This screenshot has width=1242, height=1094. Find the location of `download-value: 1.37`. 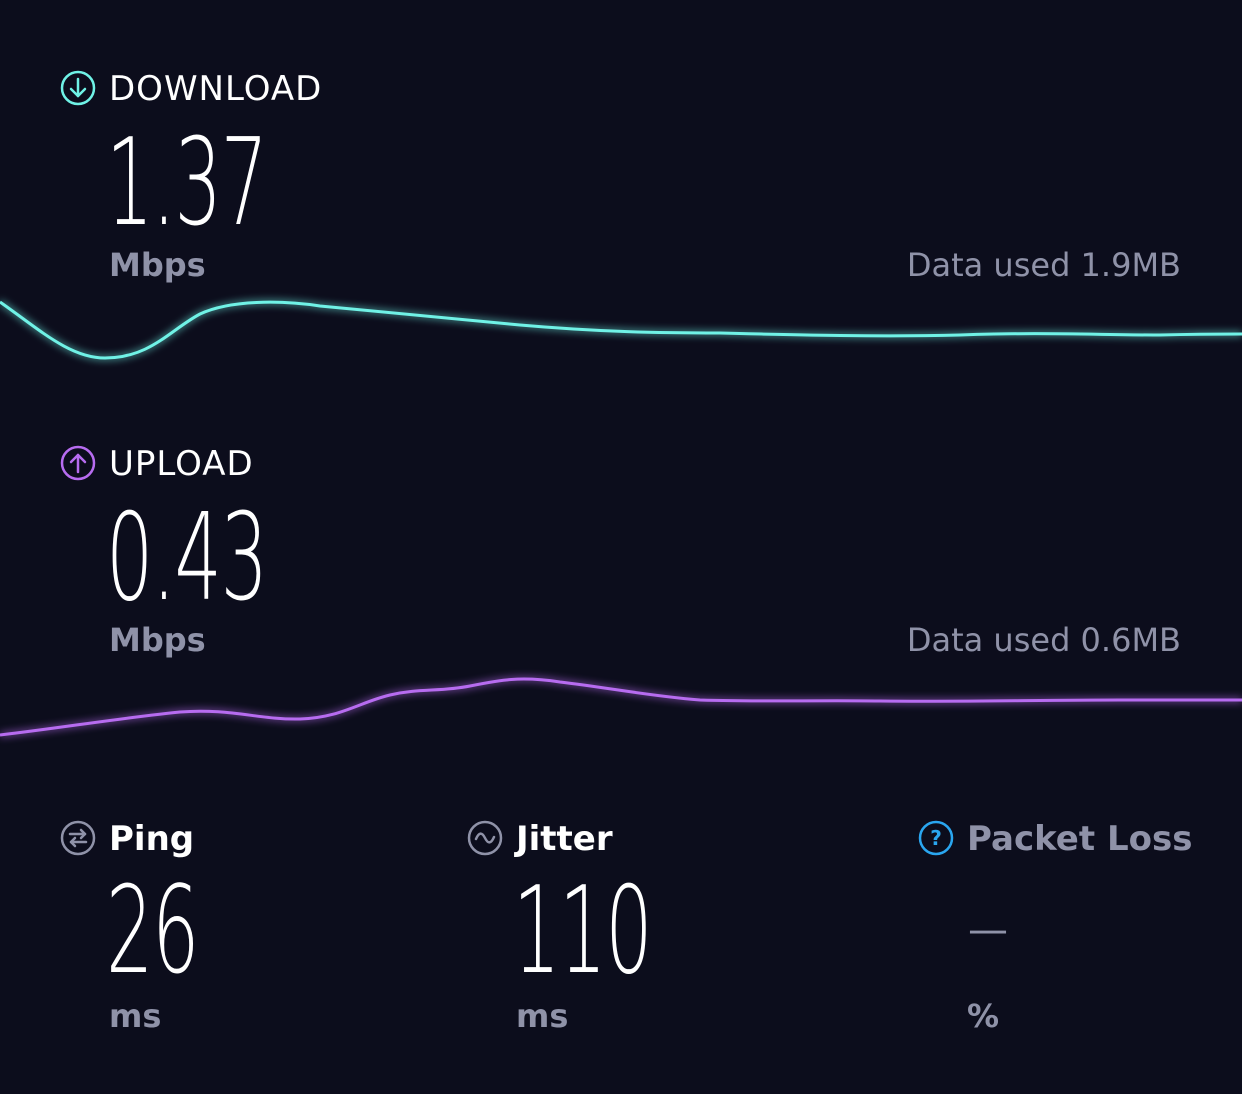

download-value: 1.37 is located at coordinates (187, 183).